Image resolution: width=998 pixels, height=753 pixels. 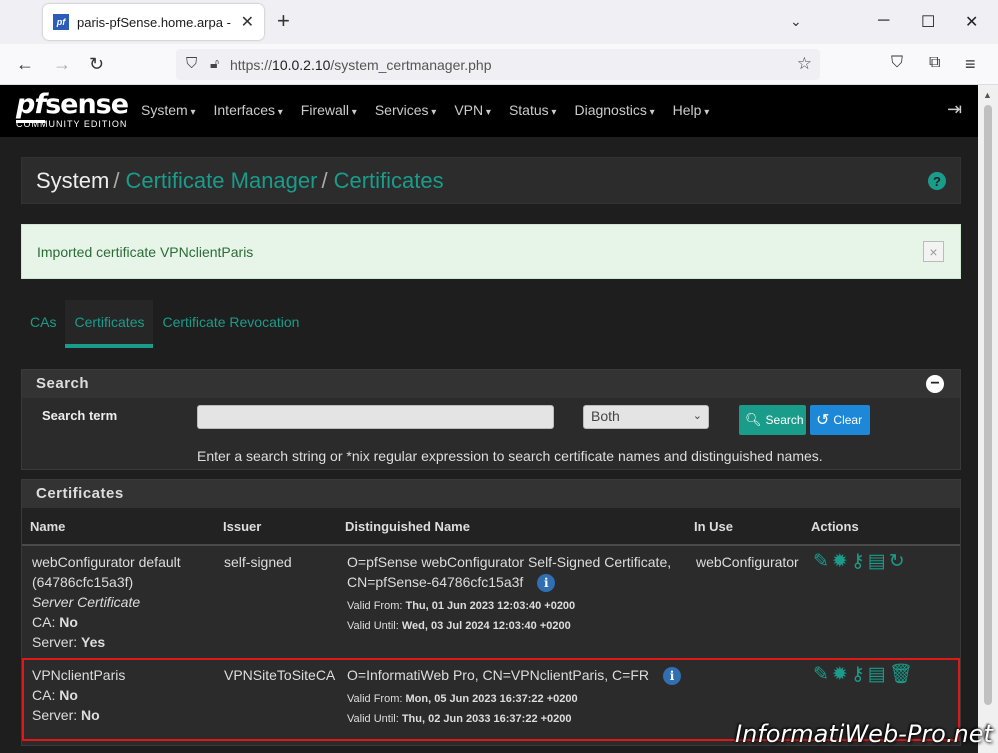 What do you see at coordinates (697, 416) in the screenshot?
I see `chevron-down-icon: ⌄` at bounding box center [697, 416].